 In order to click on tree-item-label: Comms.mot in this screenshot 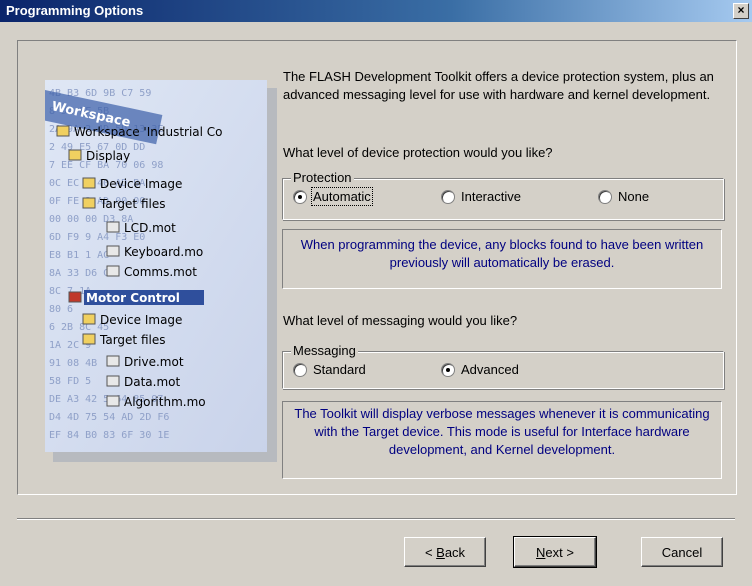, I will do `click(160, 272)`.